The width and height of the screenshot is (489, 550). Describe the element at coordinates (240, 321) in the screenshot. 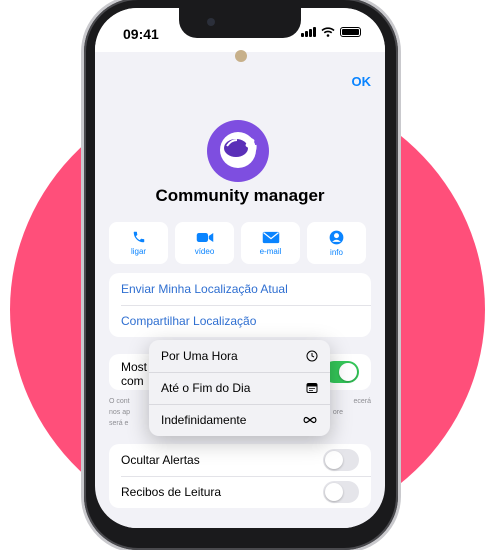

I see `share-location-button: Compartilhar Localização` at that location.